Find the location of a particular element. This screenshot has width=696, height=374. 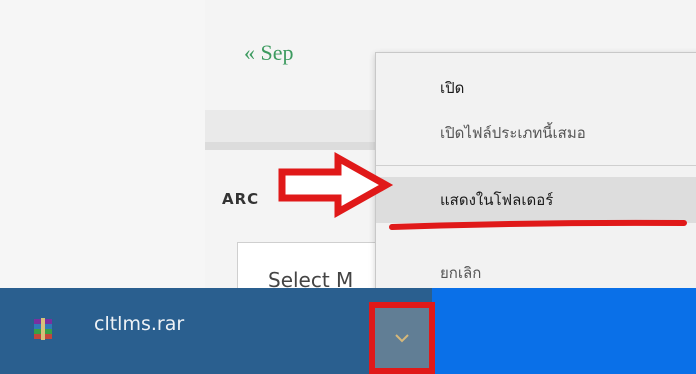

previous-month-link: « Sep is located at coordinates (269, 53).